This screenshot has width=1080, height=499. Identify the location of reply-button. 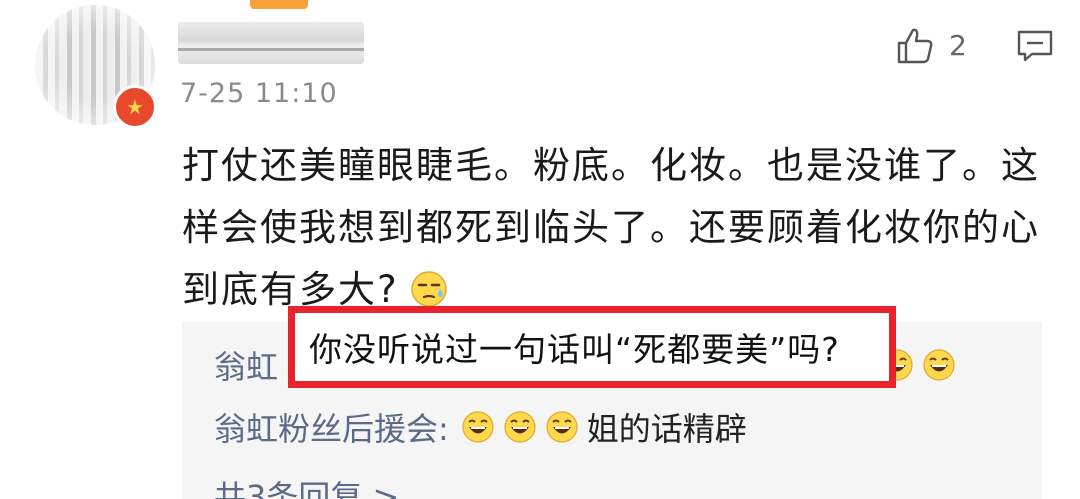
(1035, 46).